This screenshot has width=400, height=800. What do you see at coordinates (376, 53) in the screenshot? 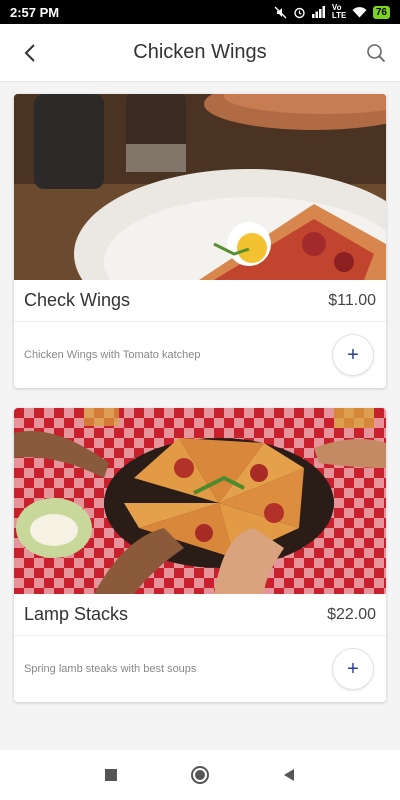
I see `search-icon` at bounding box center [376, 53].